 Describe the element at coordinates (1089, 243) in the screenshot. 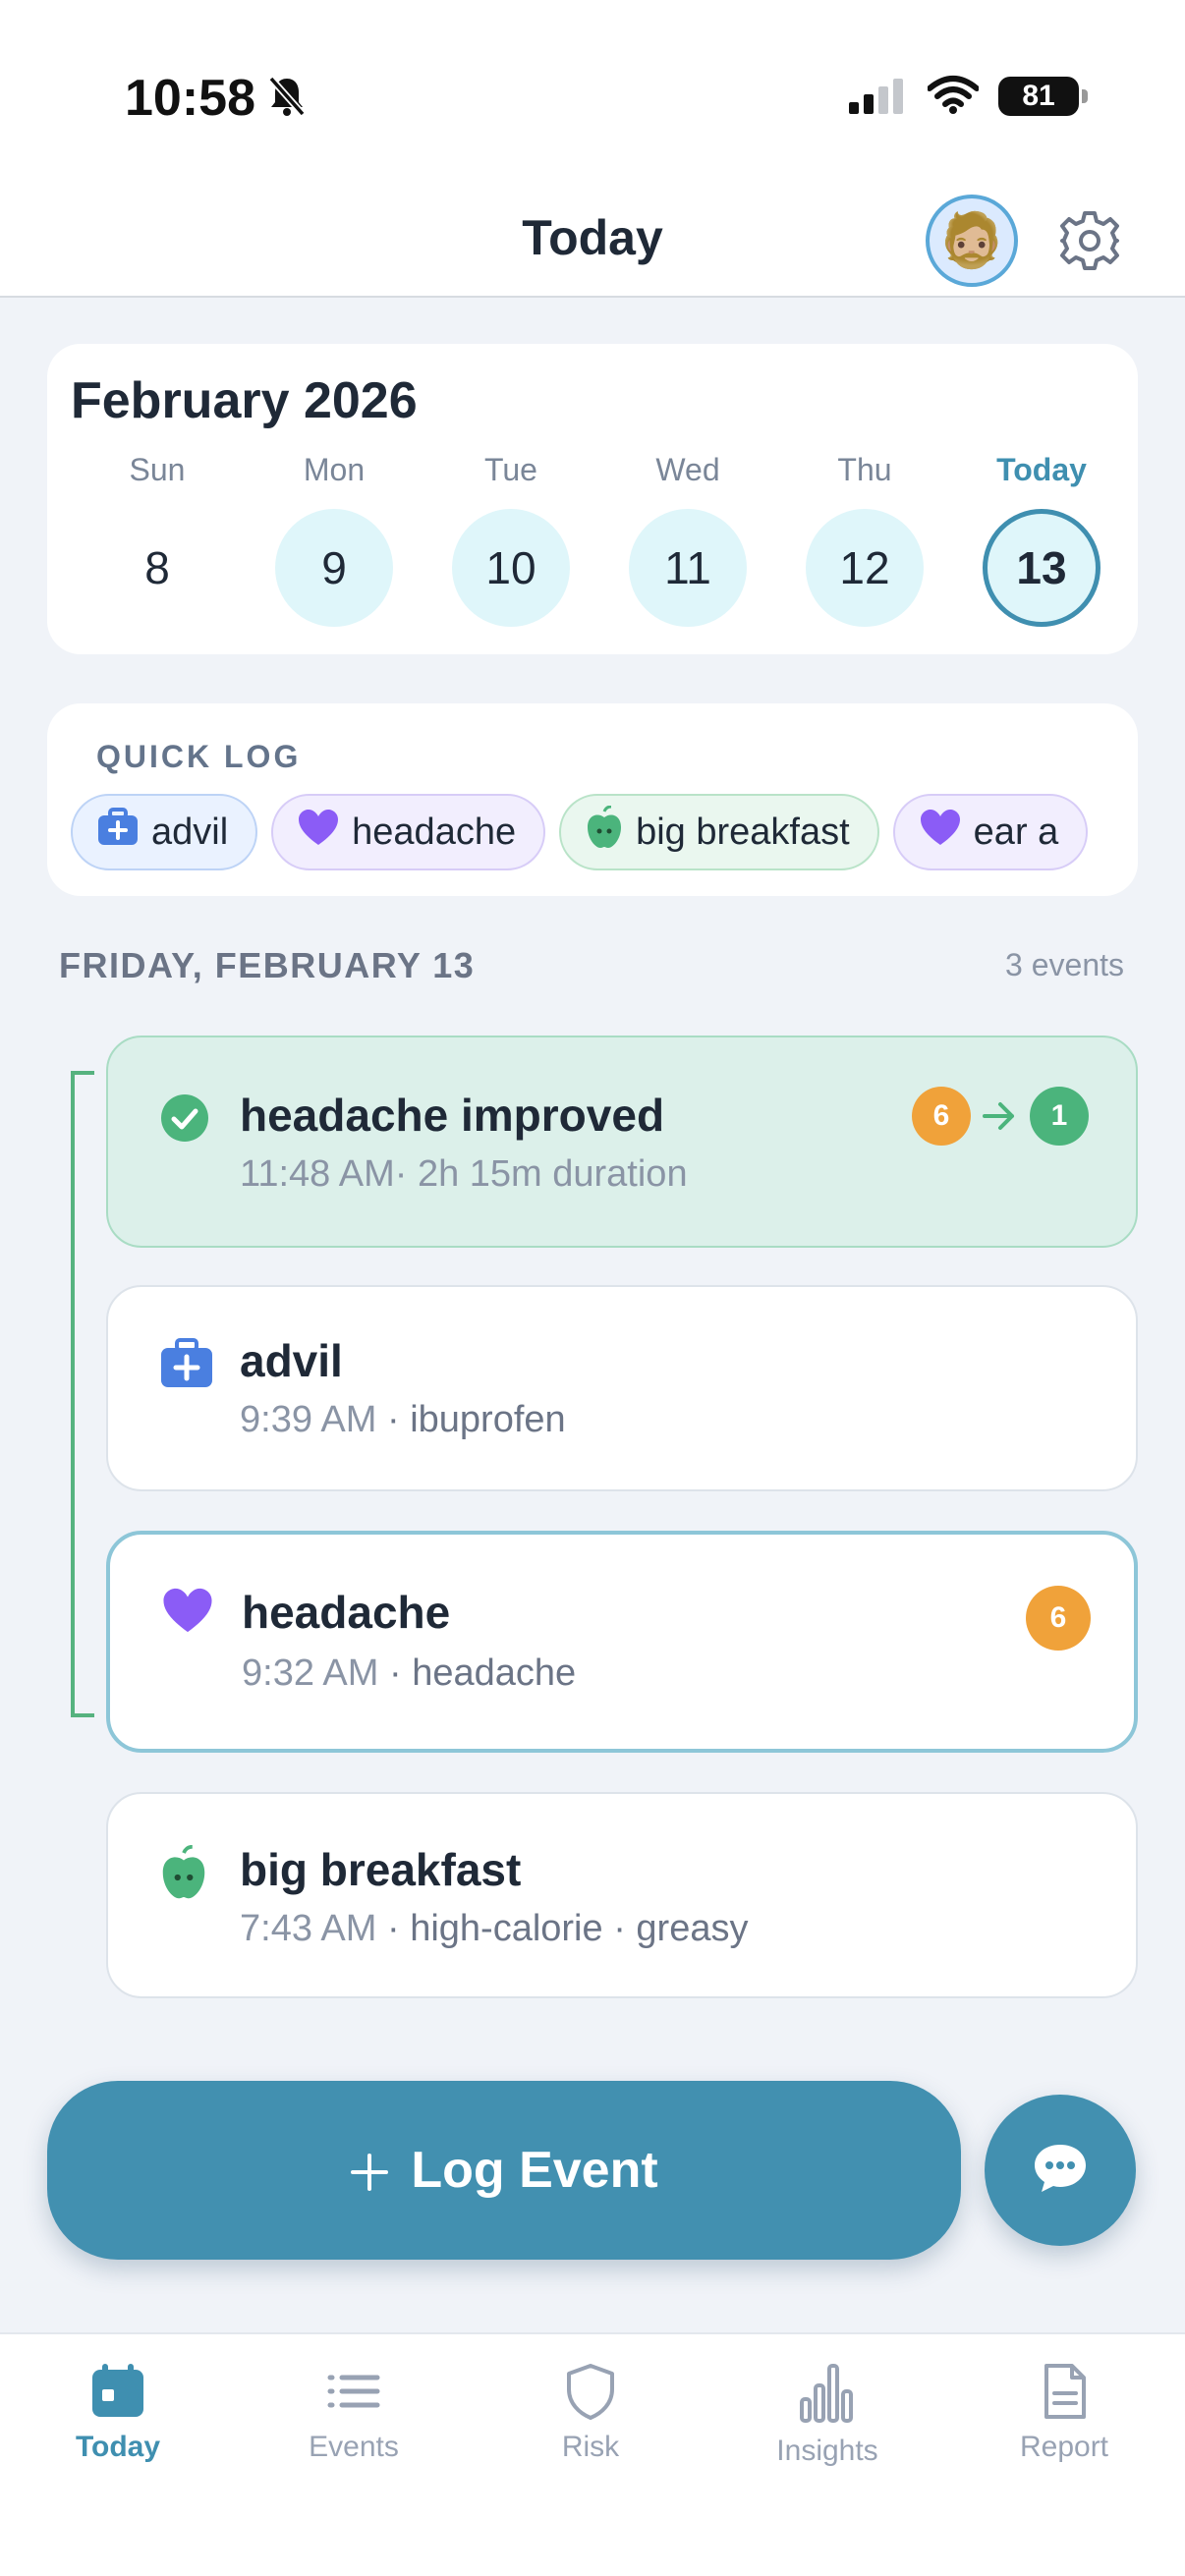

I see `gear-icon` at that location.